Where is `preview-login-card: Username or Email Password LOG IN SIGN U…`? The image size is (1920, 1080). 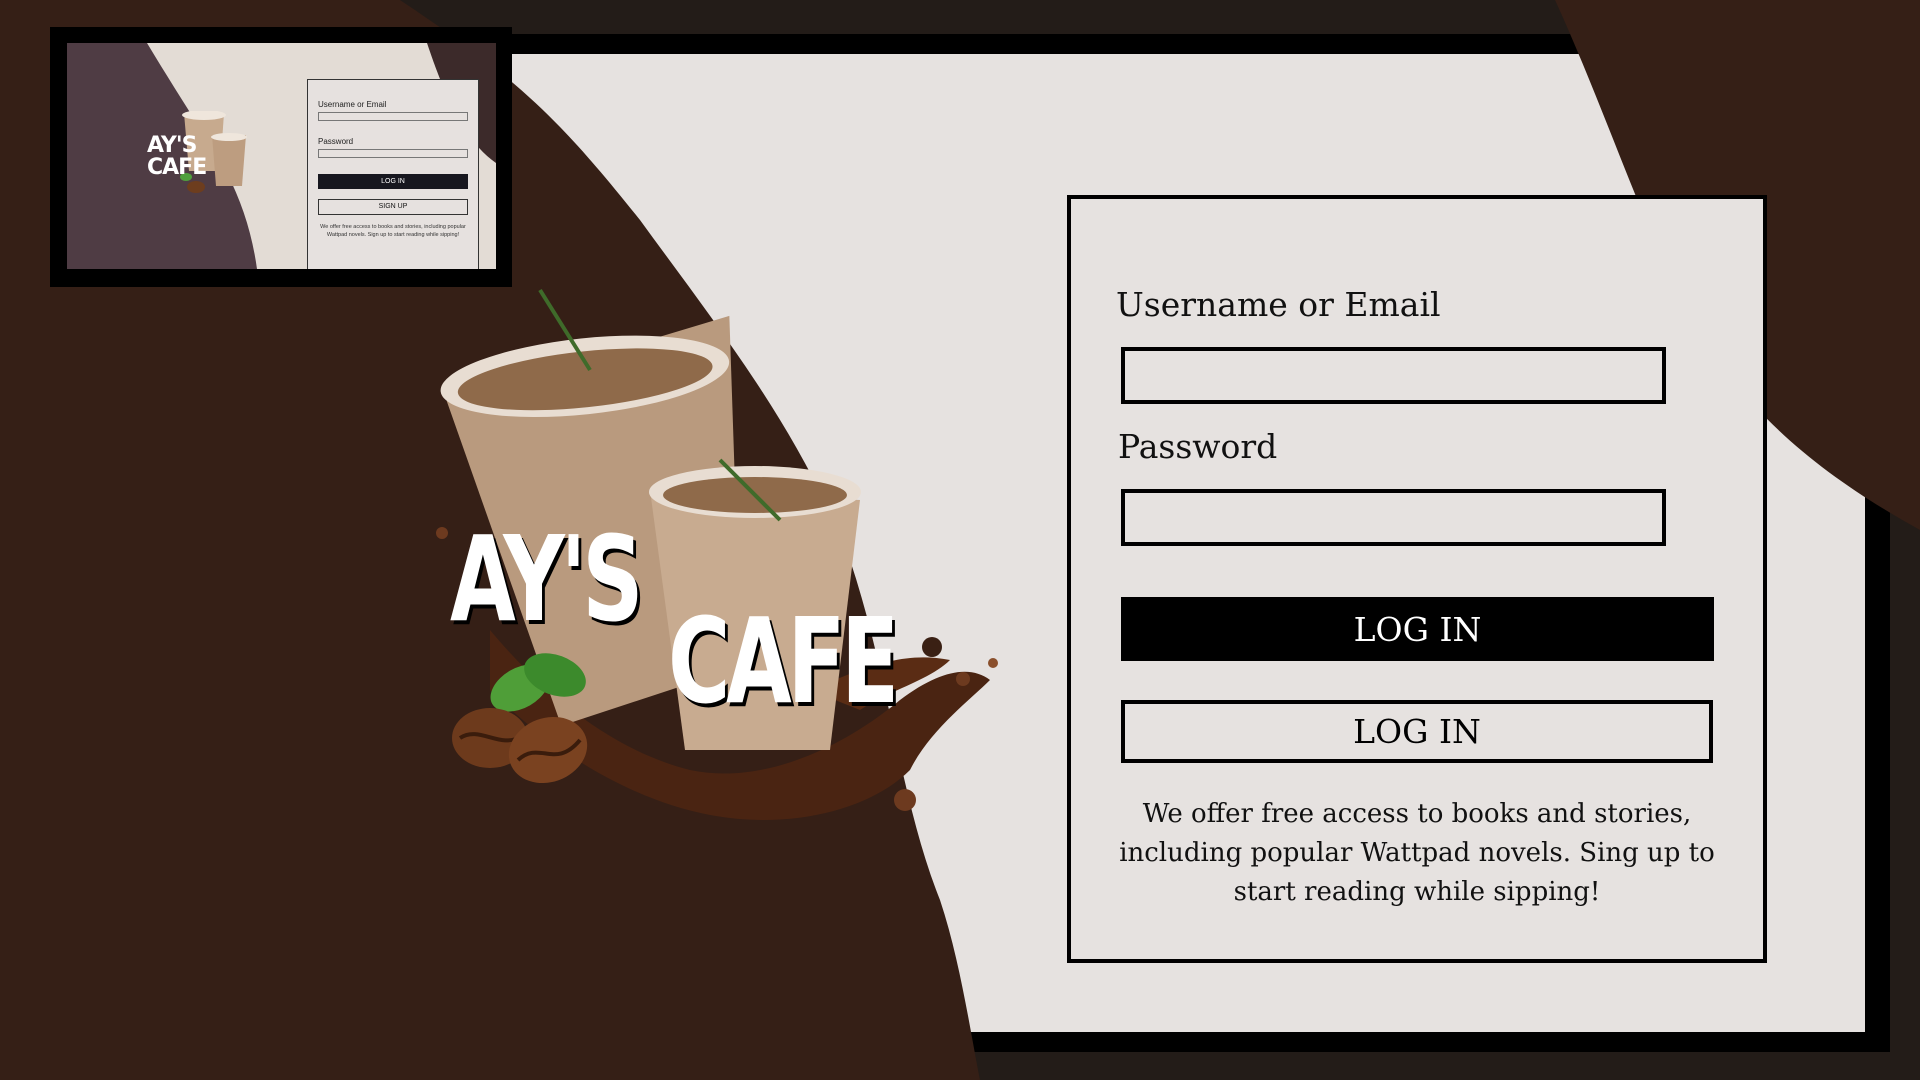
preview-login-card: Username or Email Password LOG IN SIGN U… is located at coordinates (393, 174).